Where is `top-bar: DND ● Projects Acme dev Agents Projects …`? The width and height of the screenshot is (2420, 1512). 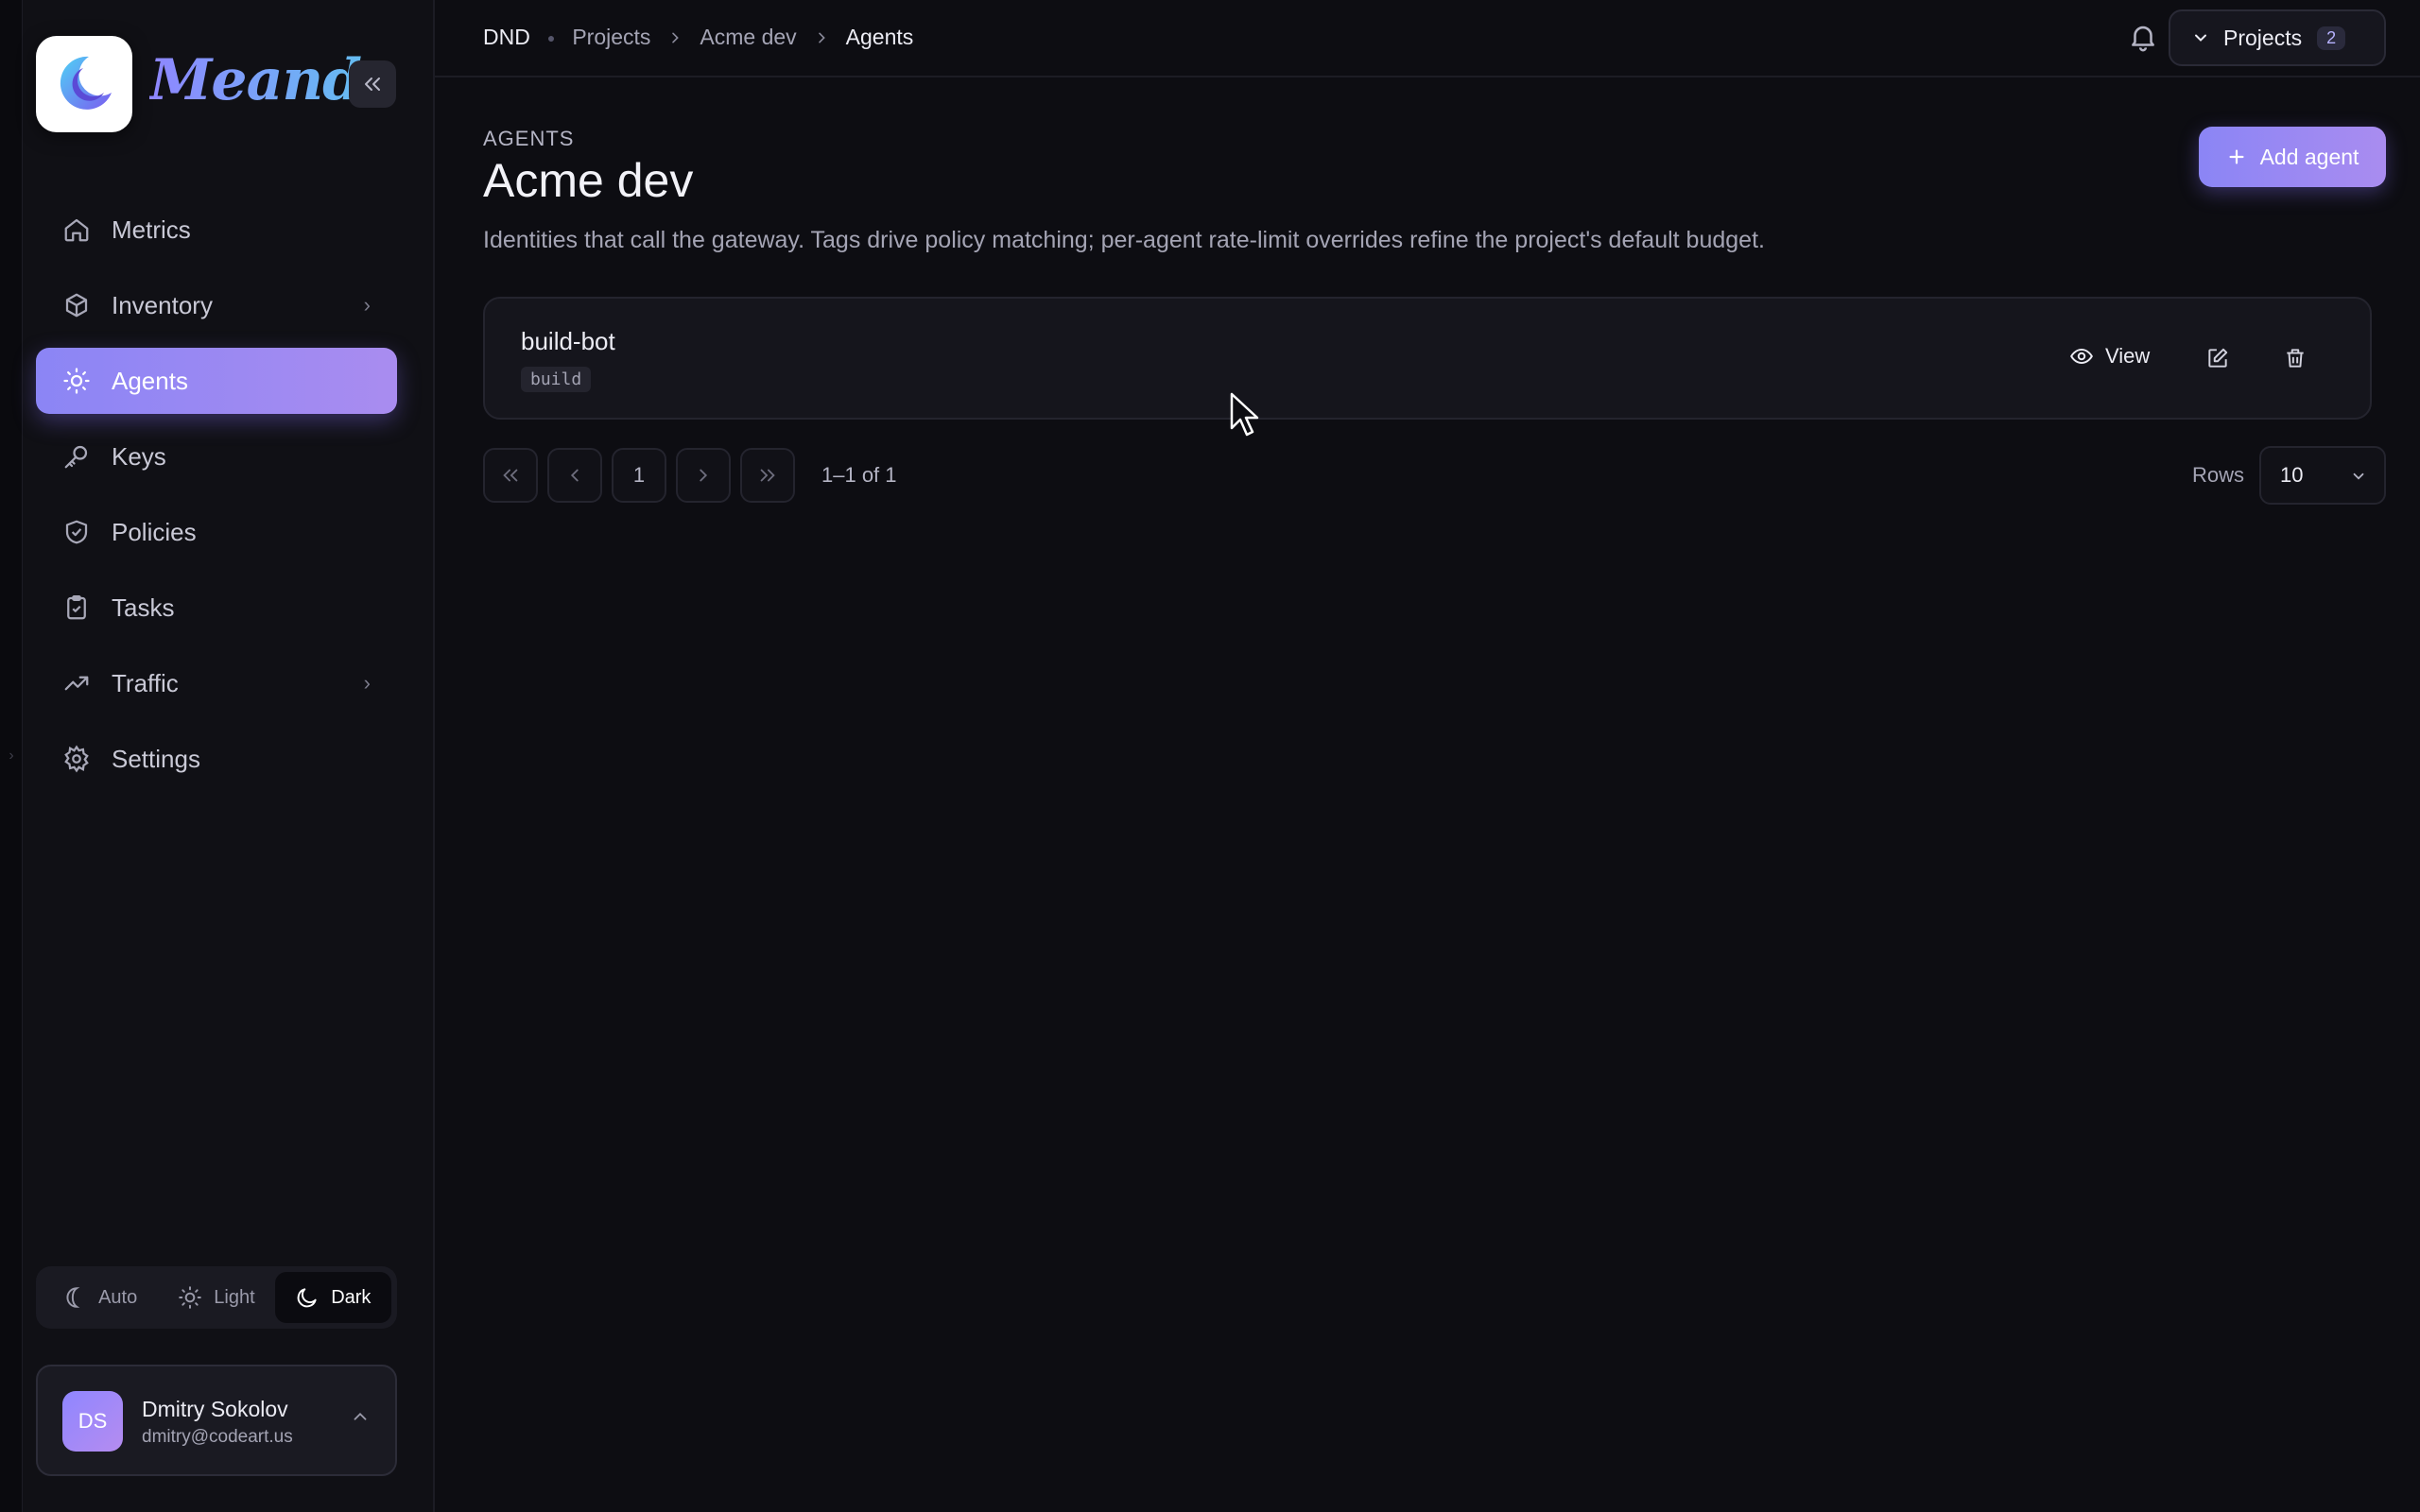
top-bar: DND ● Projects Acme dev Agents Projects … is located at coordinates (1427, 38).